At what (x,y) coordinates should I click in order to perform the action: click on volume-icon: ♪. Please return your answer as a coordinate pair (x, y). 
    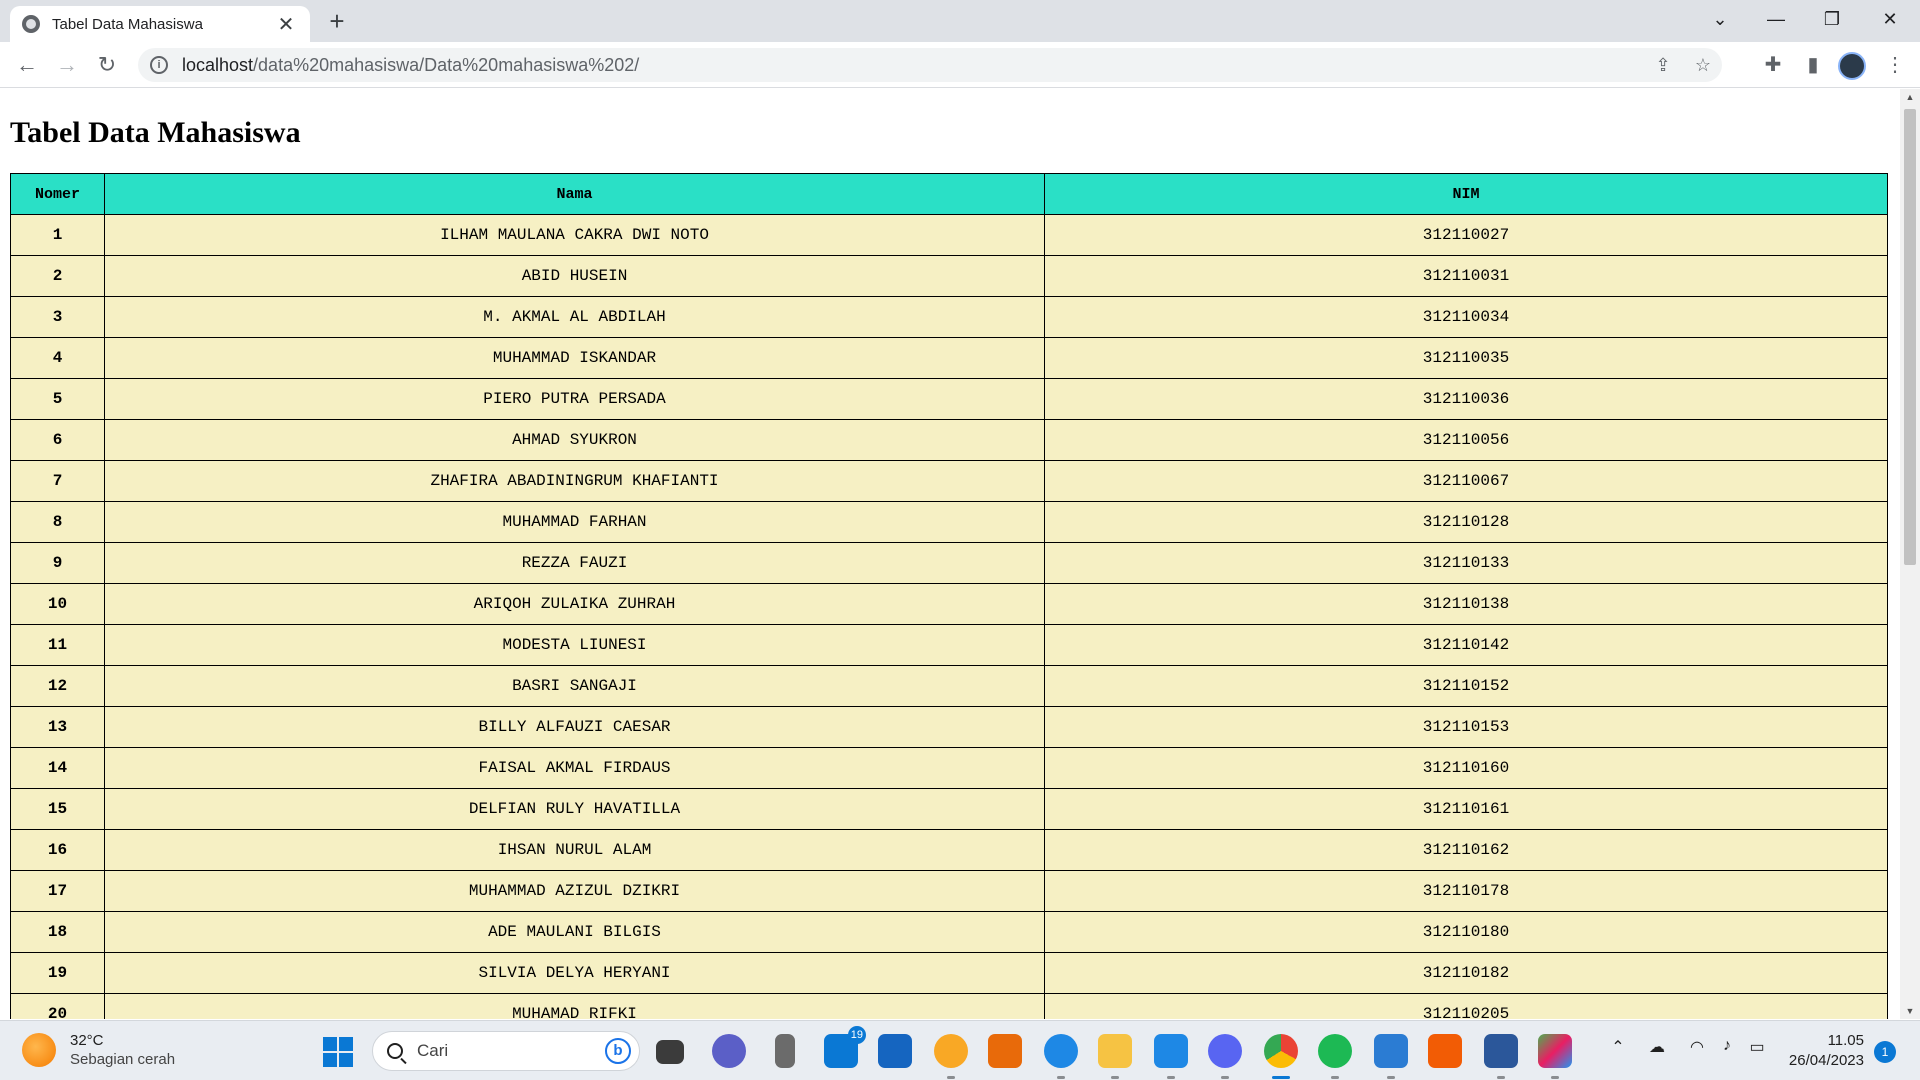
    Looking at the image, I should click on (1727, 1046).